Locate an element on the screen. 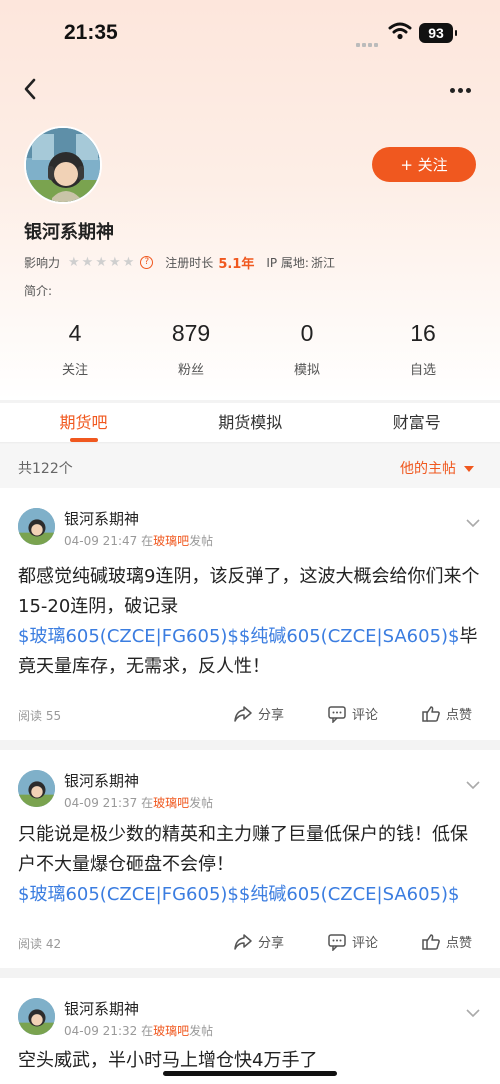 This screenshot has height=1084, width=500. back-button is located at coordinates (31, 89).